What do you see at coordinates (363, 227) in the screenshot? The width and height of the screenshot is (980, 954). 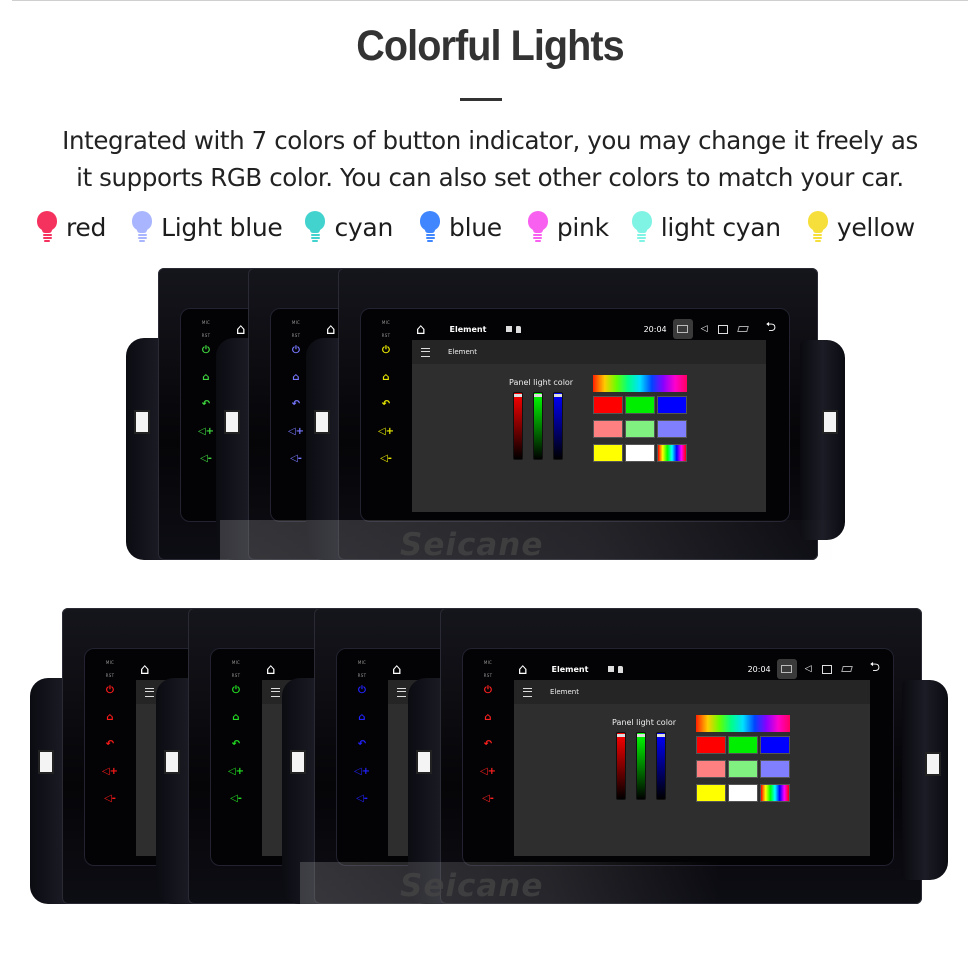 I see `legend-label: cyan` at bounding box center [363, 227].